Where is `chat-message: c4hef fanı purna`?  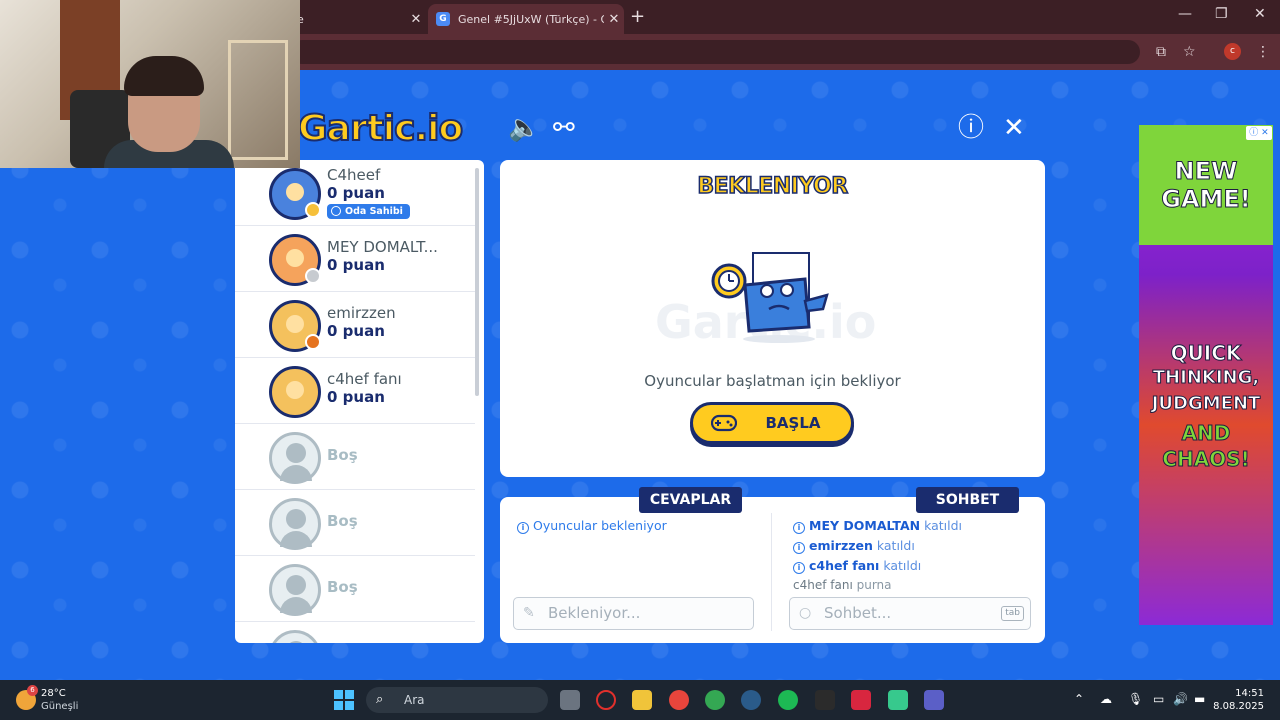
chat-message: c4hef fanı purna is located at coordinates (842, 585).